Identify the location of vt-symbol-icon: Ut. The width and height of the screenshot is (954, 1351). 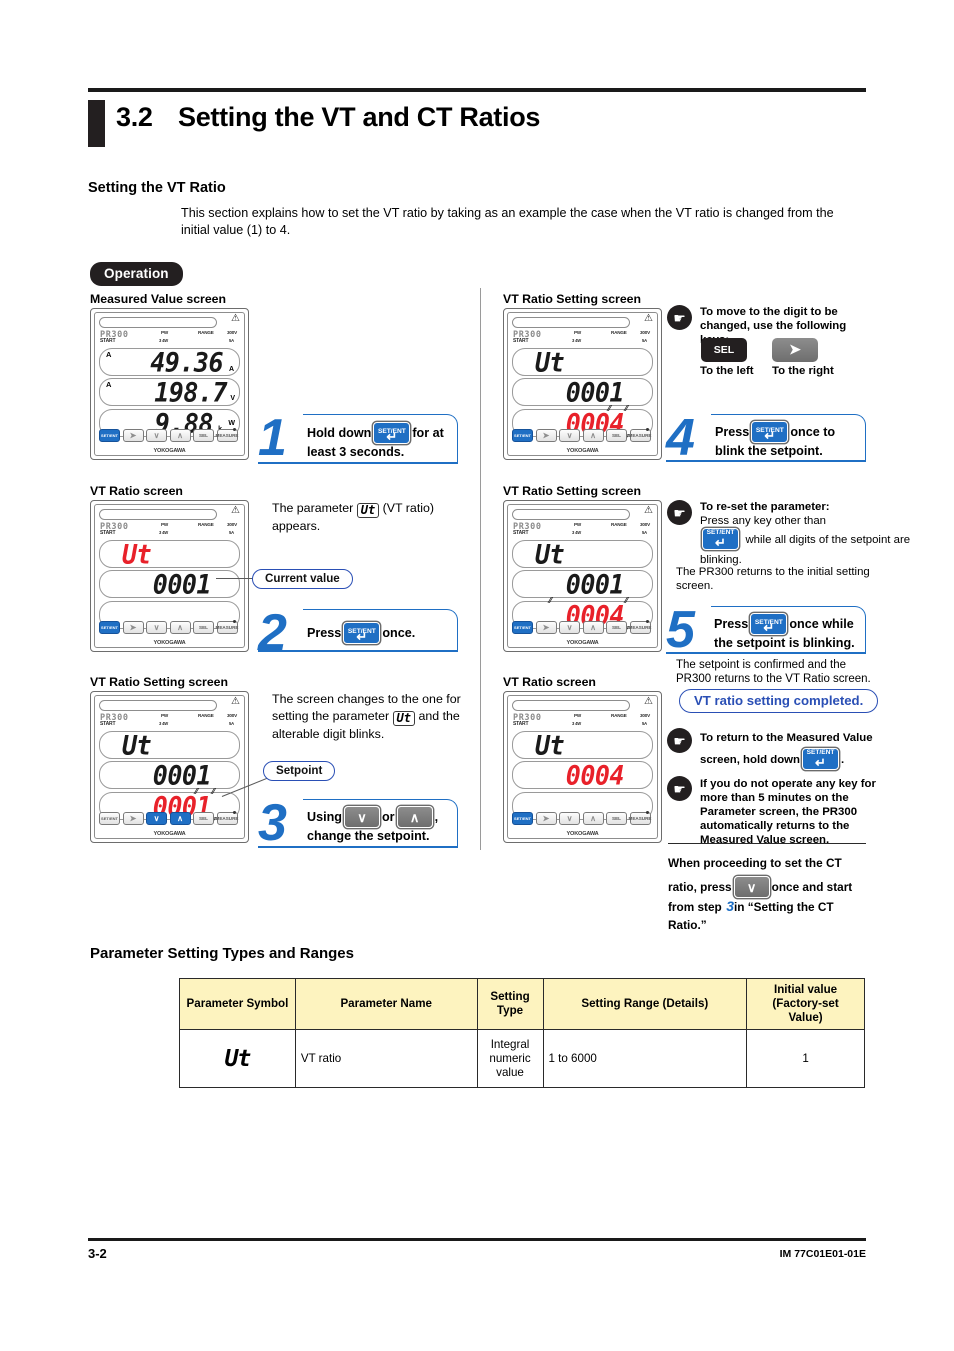
(403, 718).